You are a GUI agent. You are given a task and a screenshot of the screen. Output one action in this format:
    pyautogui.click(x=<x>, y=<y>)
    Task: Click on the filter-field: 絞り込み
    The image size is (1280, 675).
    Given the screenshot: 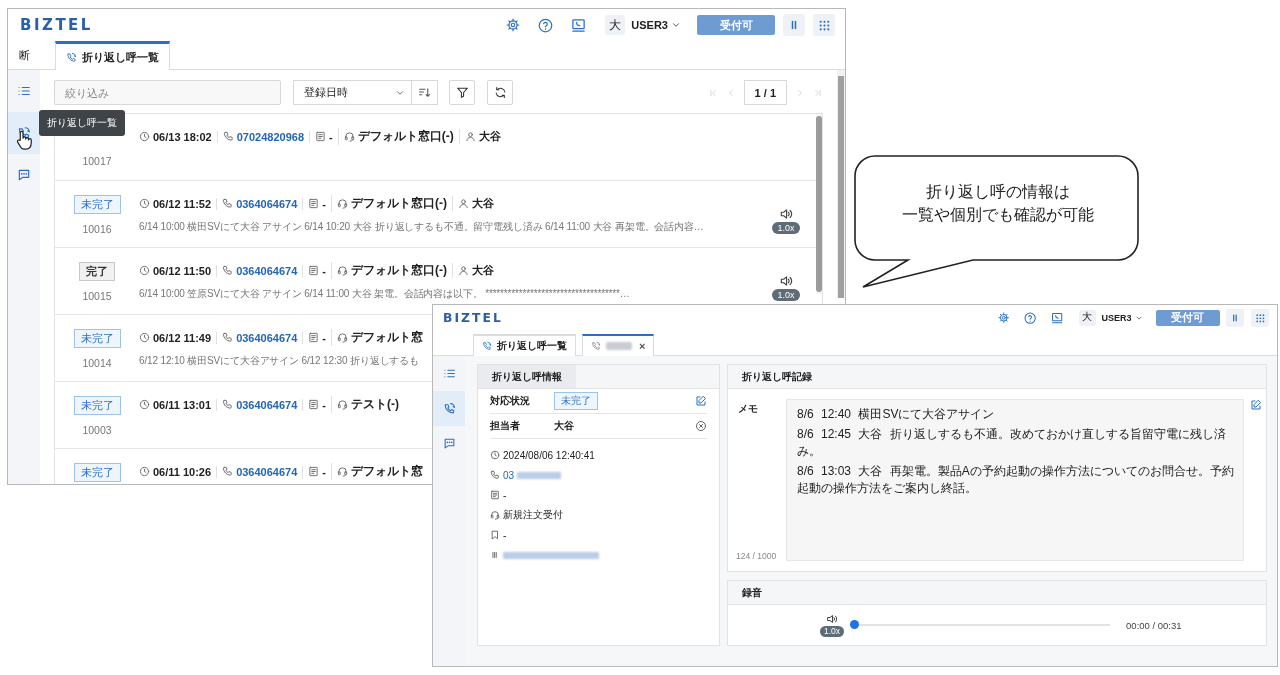 What is the action you would take?
    pyautogui.click(x=167, y=92)
    